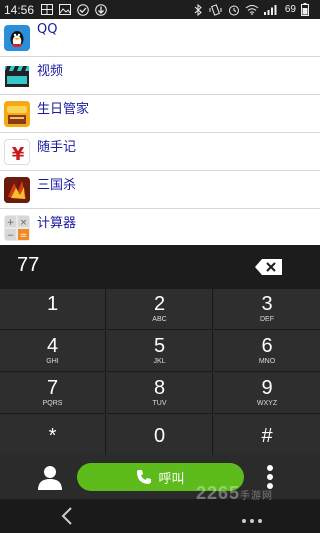  Describe the element at coordinates (52, 304) in the screenshot. I see `key-digit: 1` at that location.